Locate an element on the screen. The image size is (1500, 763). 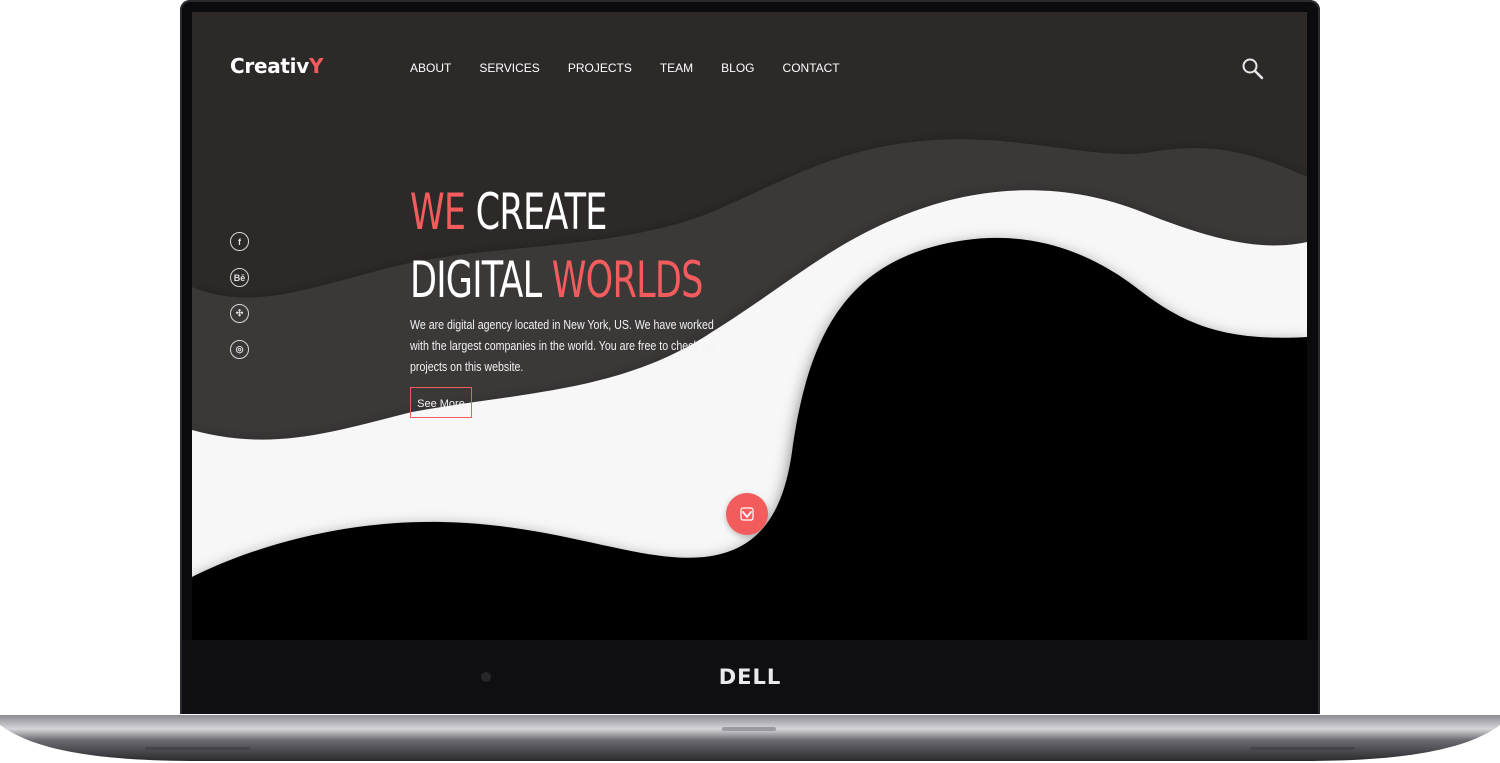
social-links: f Bē ✣ ◎ is located at coordinates (239, 304).